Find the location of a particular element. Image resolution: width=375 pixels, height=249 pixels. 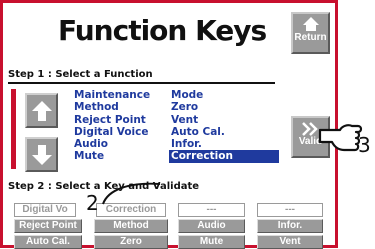

key-slot: Digital Vo is located at coordinates (45, 210).